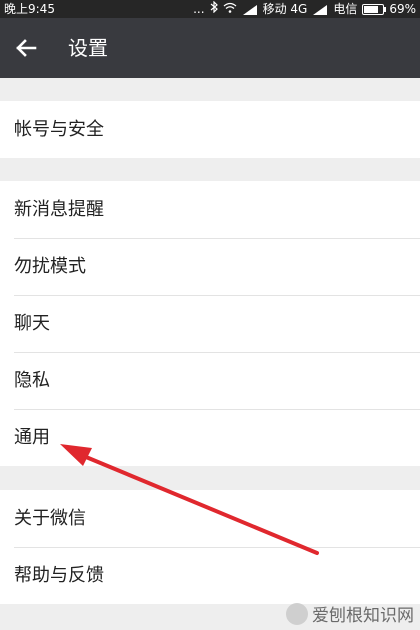 This screenshot has height=630, width=420. Describe the element at coordinates (210, 437) in the screenshot. I see `settings-item-general: 通用` at that location.